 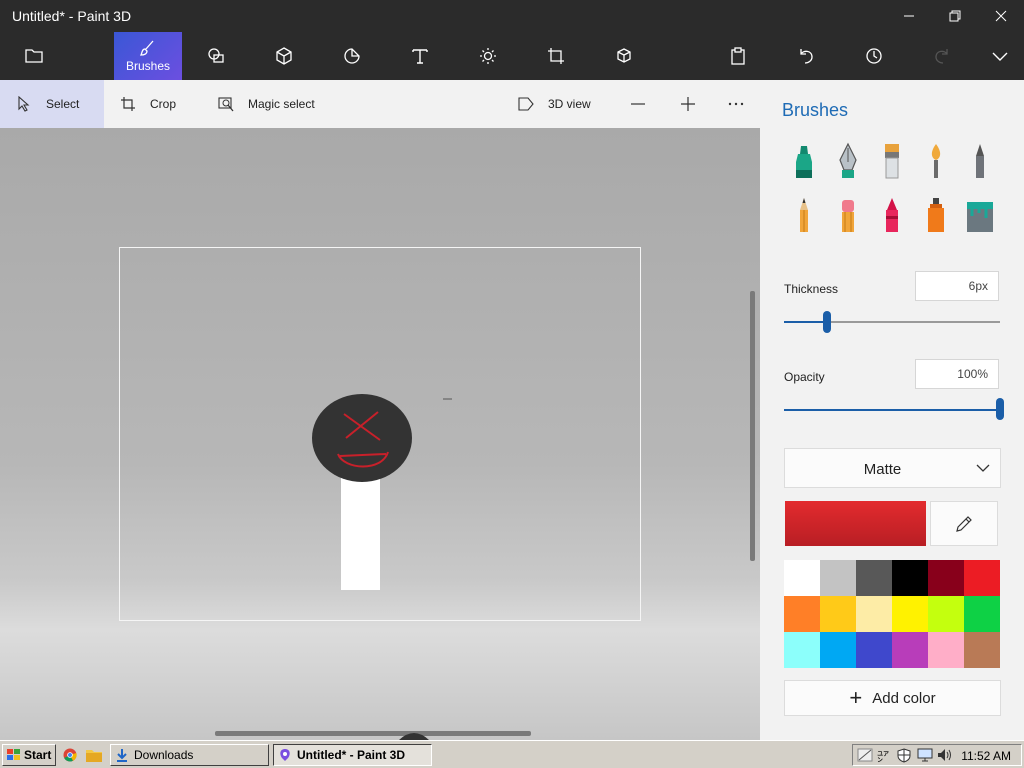 What do you see at coordinates (360, 534) in the screenshot?
I see `drawn-stick` at bounding box center [360, 534].